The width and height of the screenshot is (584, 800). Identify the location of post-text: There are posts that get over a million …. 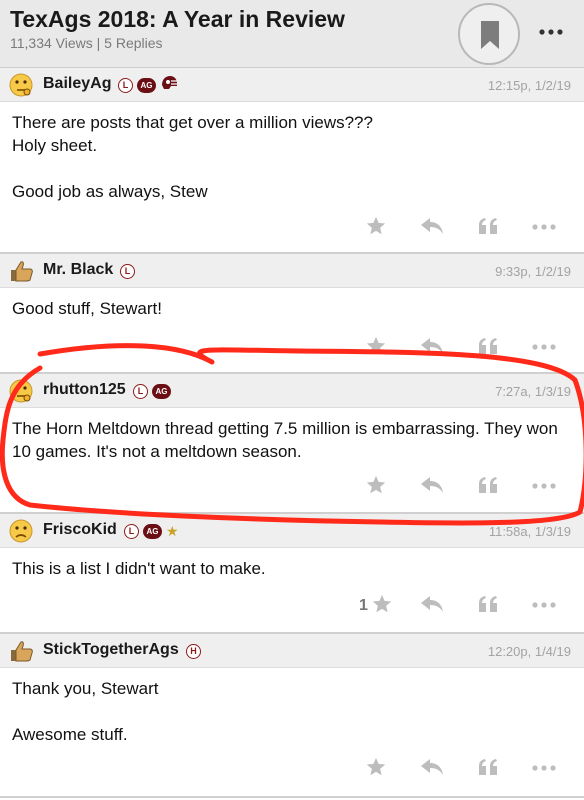
(192, 157).